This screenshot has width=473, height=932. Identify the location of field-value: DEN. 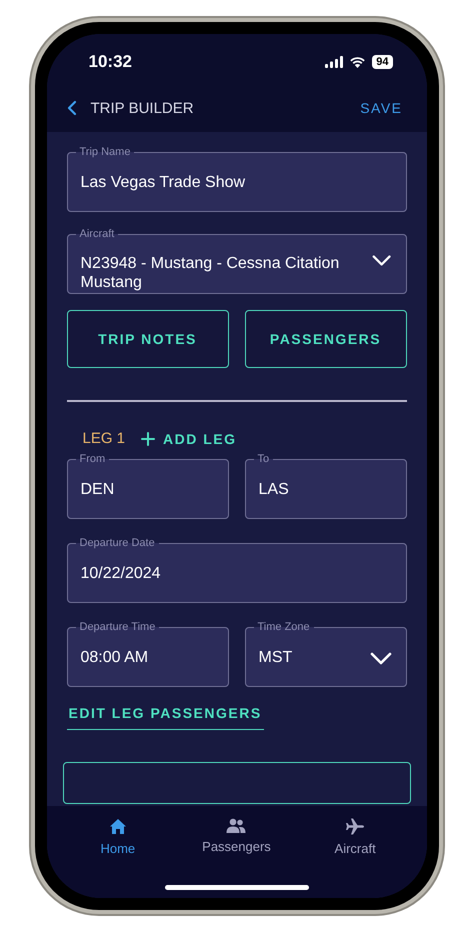
(97, 490).